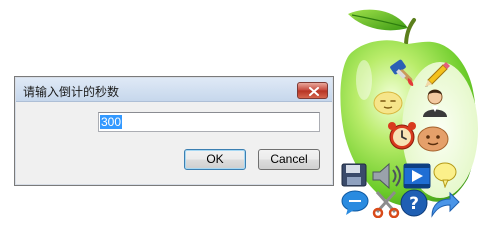  I want to click on close-button, so click(312, 90).